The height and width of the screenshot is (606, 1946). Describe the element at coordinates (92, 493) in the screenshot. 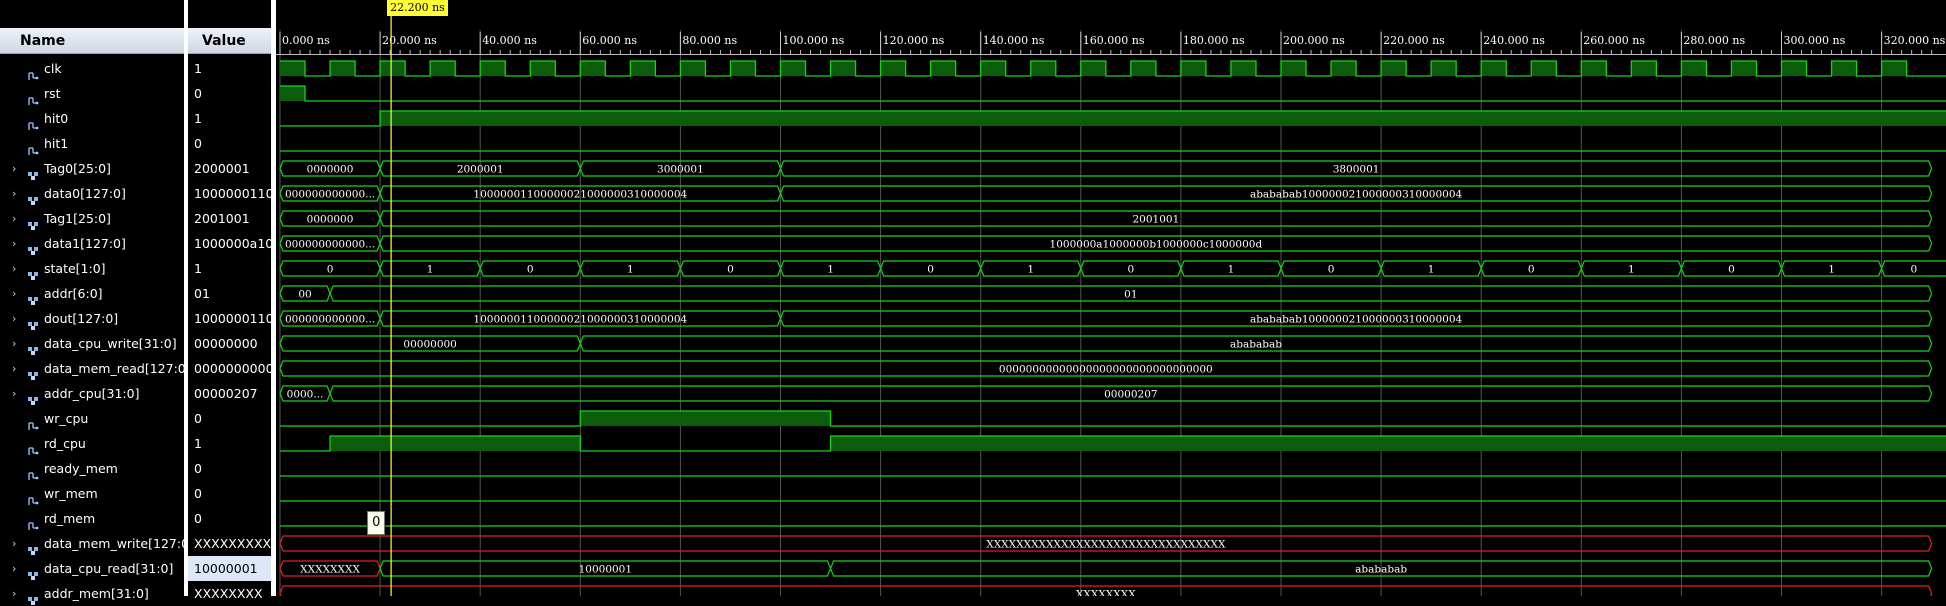

I see `signal-row: wr_mem` at that location.